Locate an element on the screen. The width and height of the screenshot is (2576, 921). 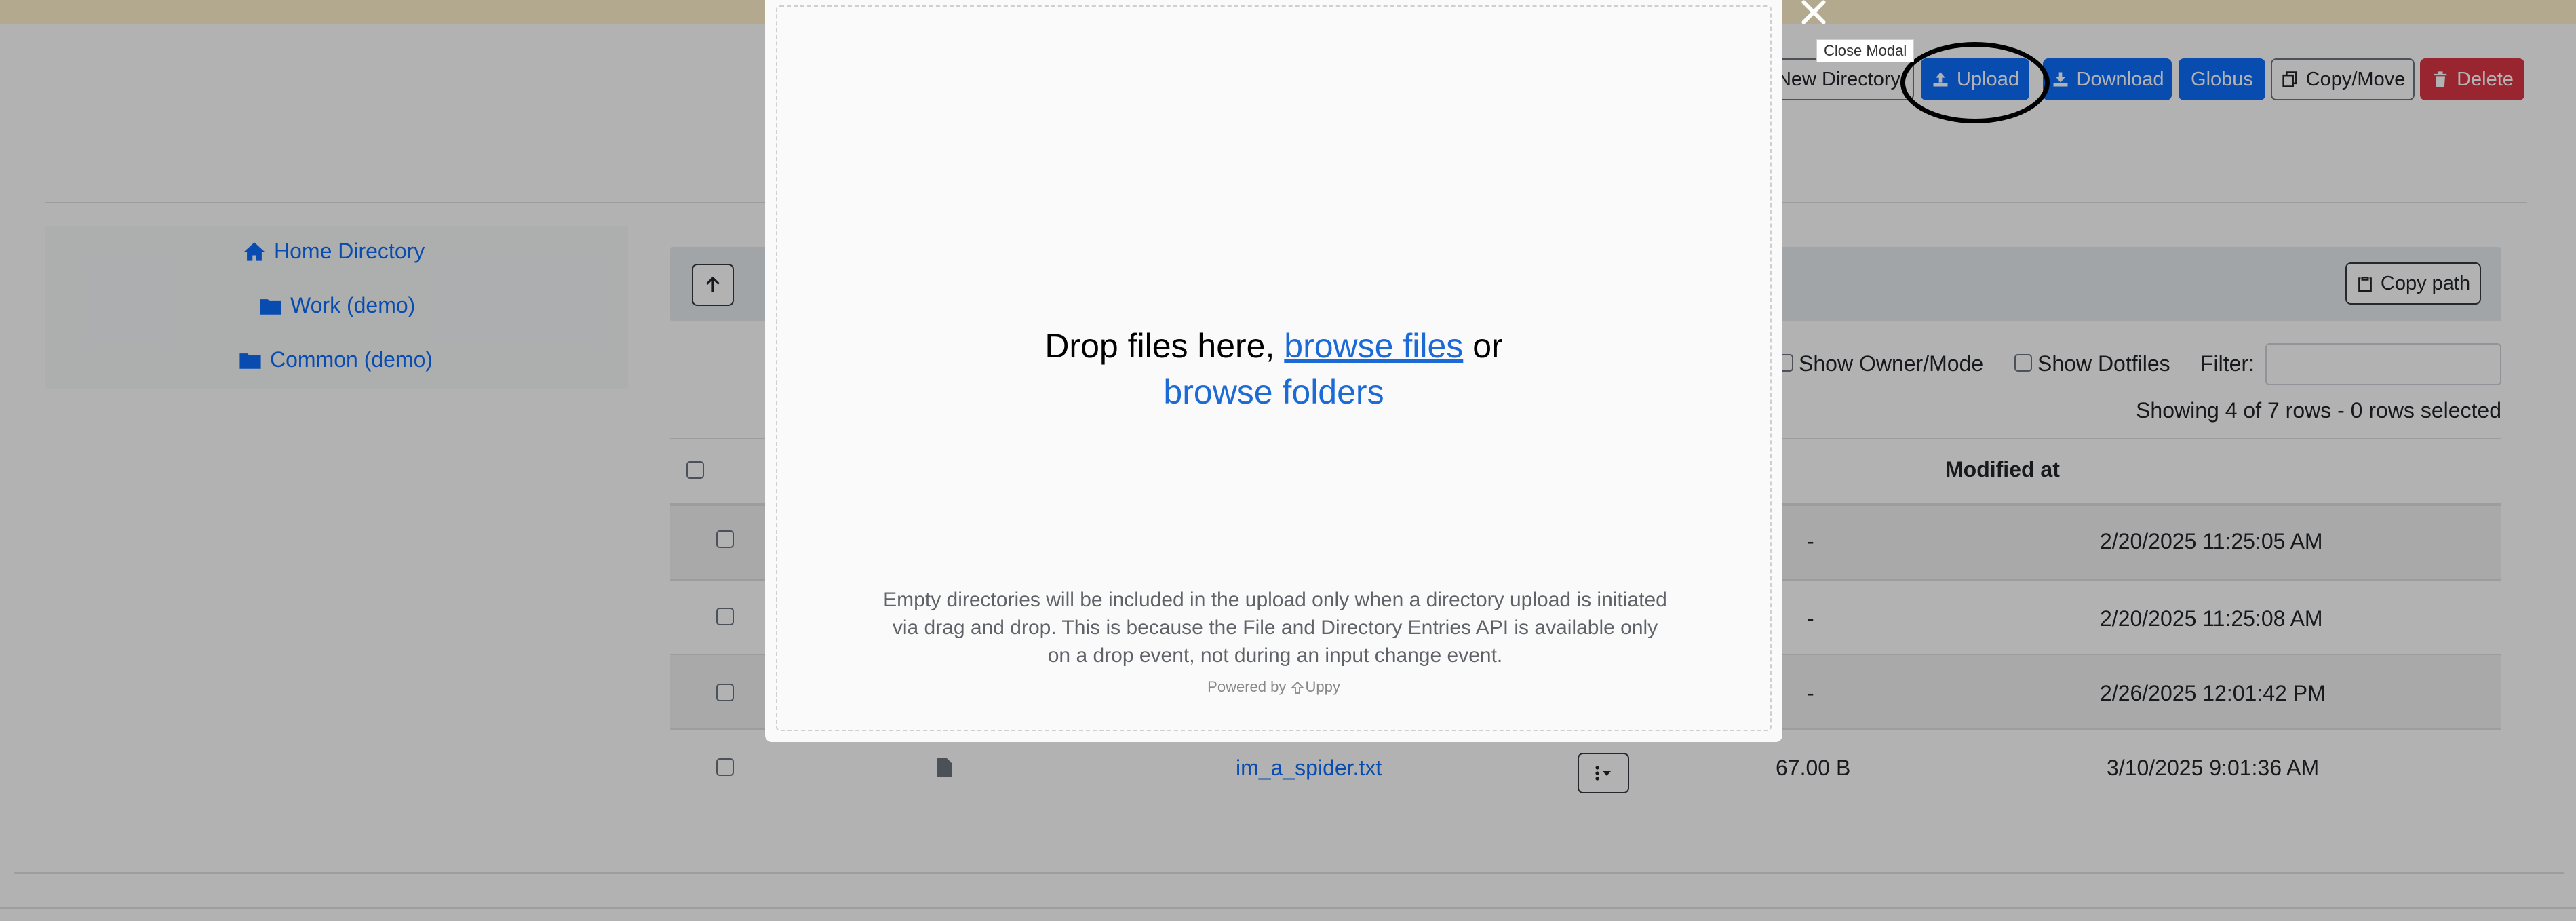
browse-files-link: browse files is located at coordinates (1373, 346).